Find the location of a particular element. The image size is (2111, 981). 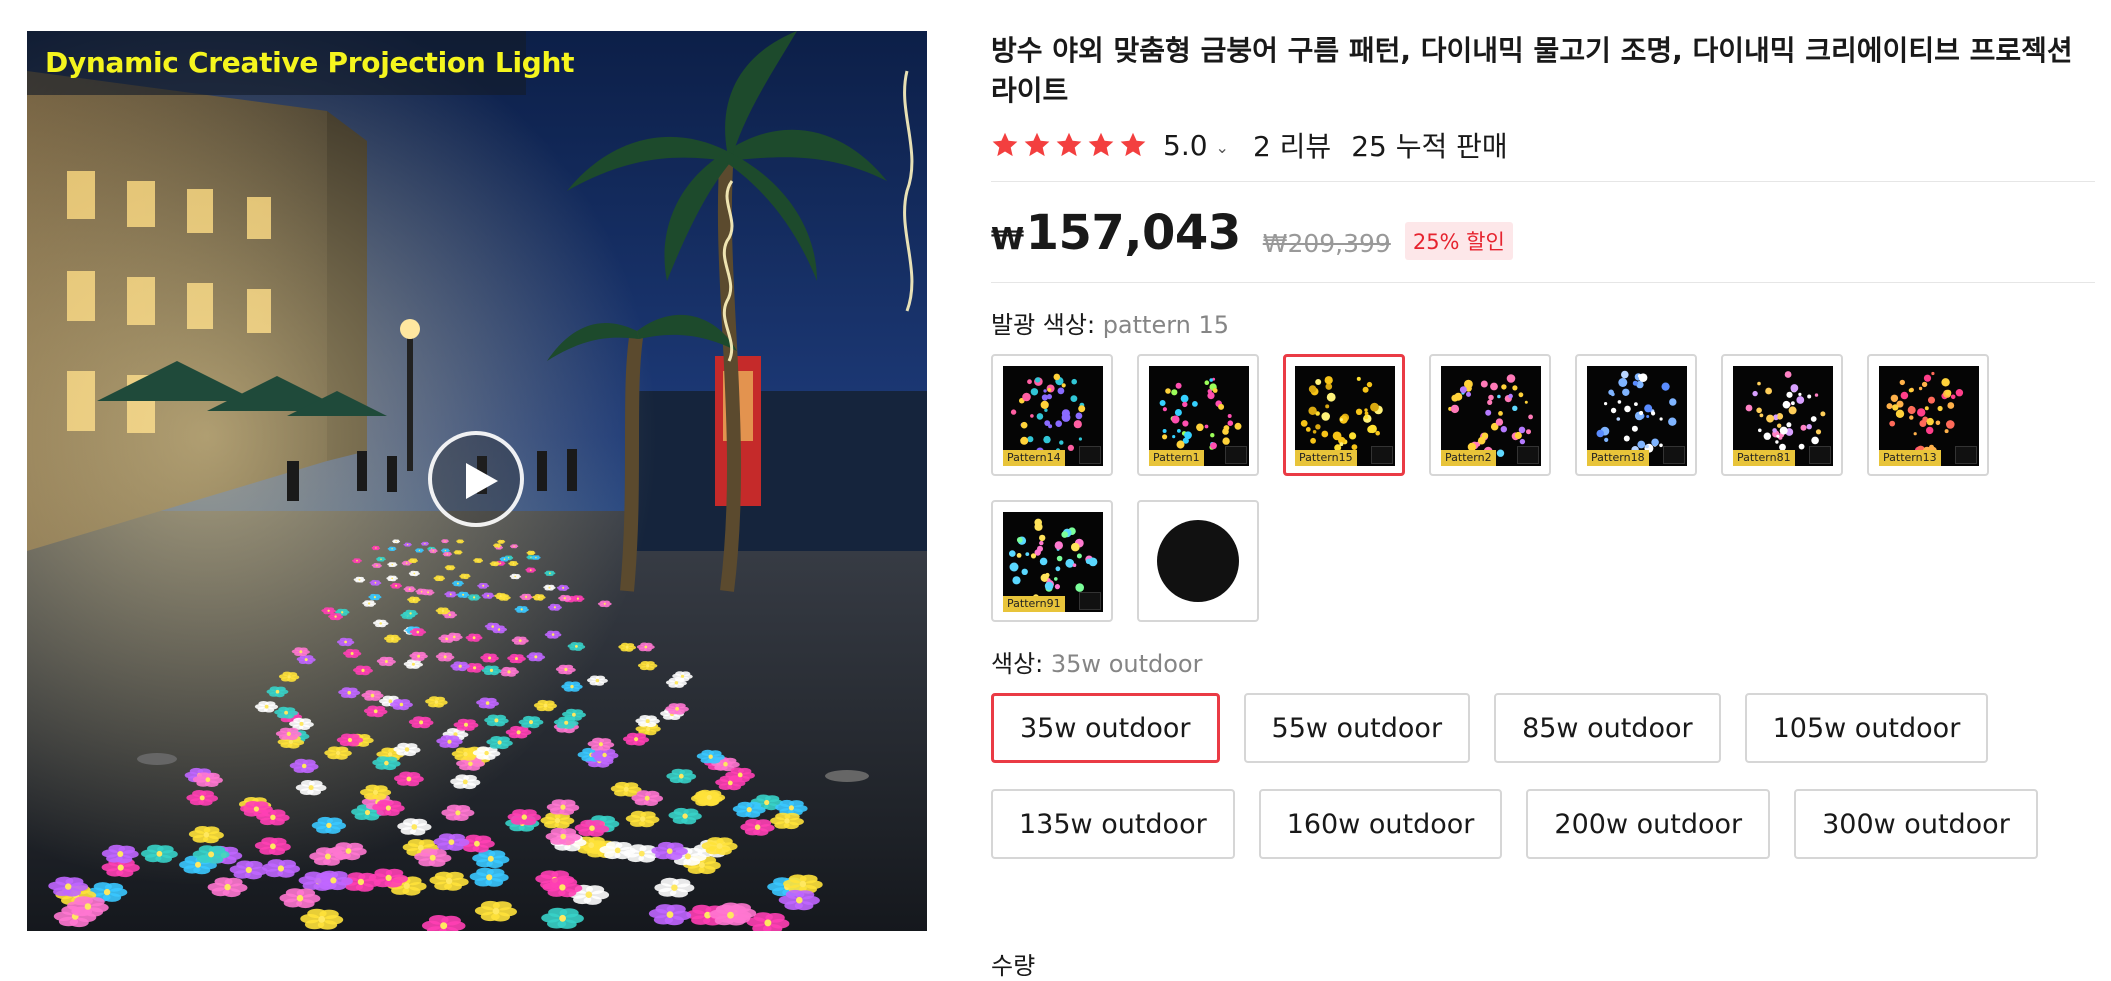

size-option-button: 300w outdoor is located at coordinates (1916, 824).